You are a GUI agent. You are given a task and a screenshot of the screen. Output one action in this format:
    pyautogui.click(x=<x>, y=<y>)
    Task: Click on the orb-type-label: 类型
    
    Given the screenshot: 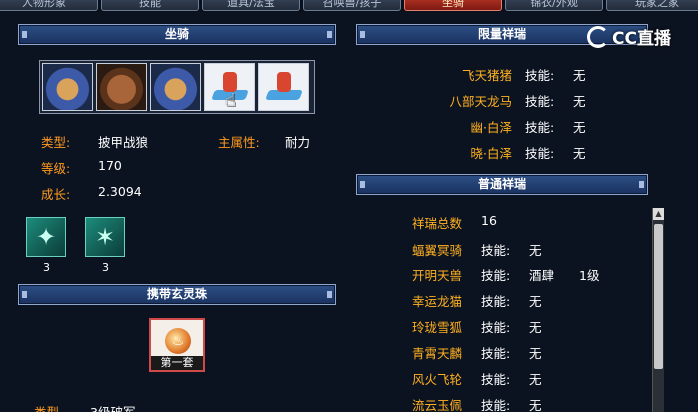 What is the action you would take?
    pyautogui.click(x=46, y=407)
    